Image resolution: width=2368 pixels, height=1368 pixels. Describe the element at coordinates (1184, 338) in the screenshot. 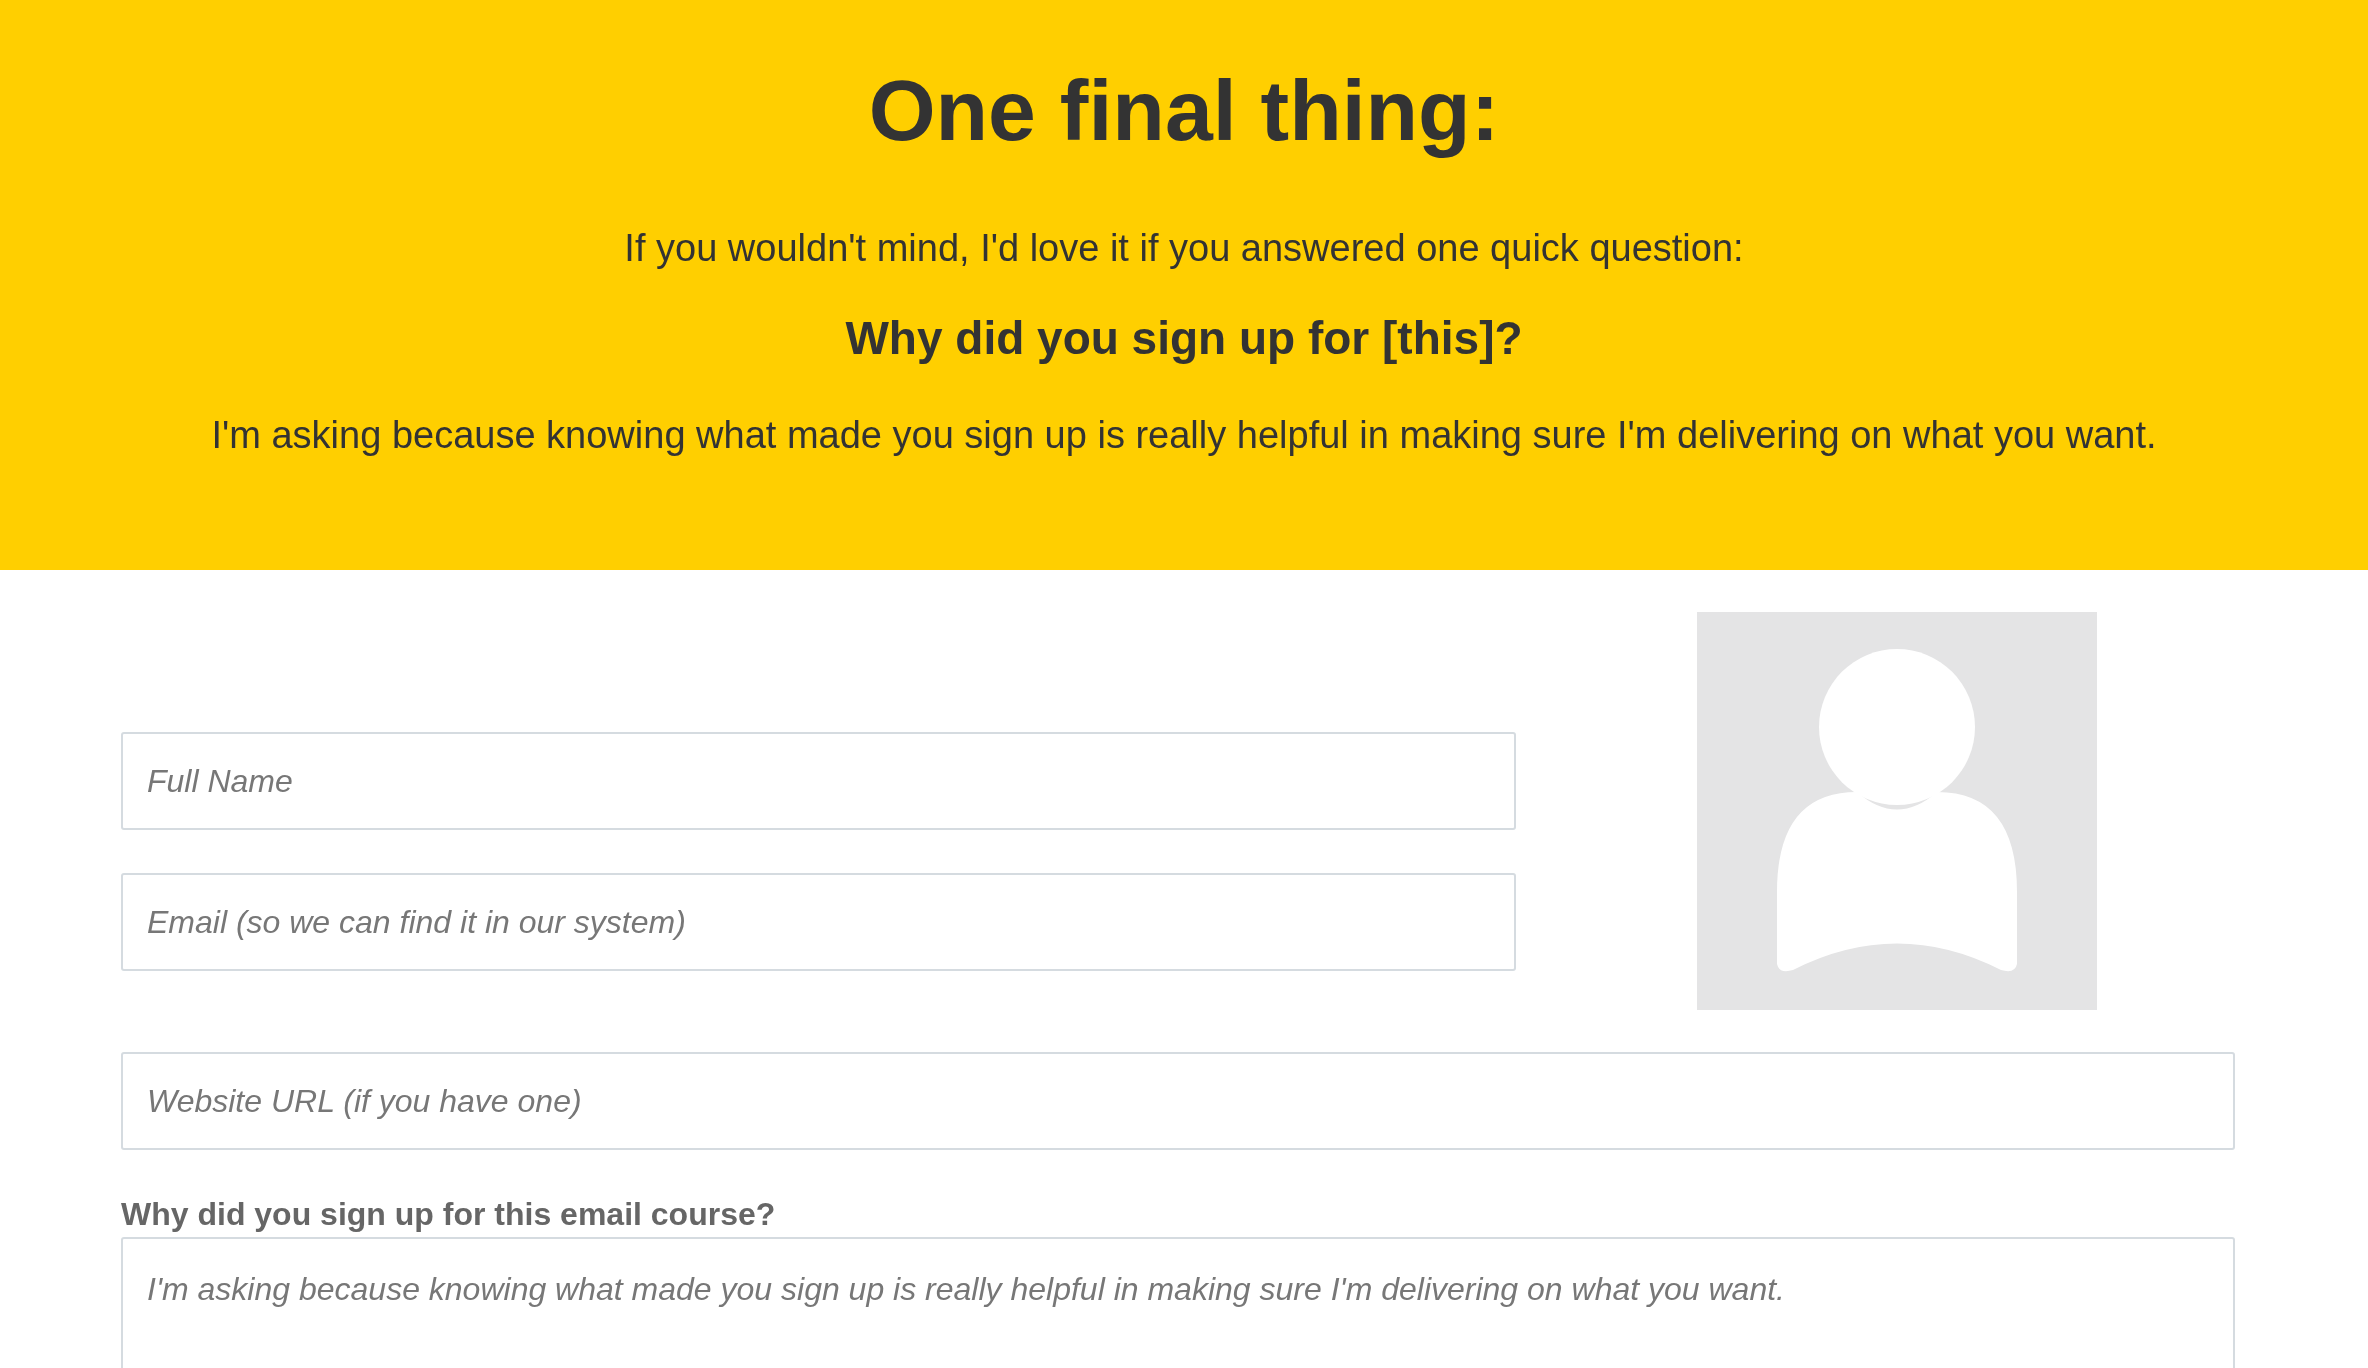

I see `question-heading: Why did you sign up for [this]?` at that location.